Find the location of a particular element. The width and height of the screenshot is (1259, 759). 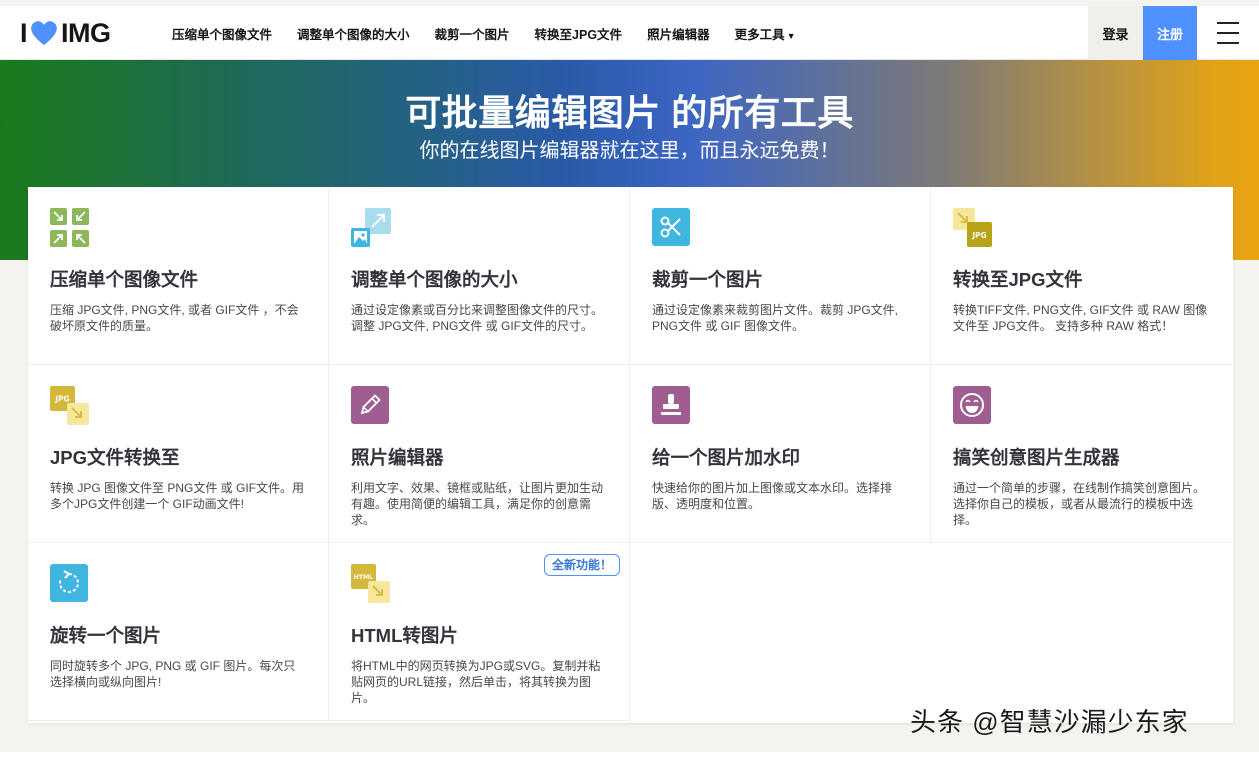

hamburger-icon is located at coordinates (1228, 33).